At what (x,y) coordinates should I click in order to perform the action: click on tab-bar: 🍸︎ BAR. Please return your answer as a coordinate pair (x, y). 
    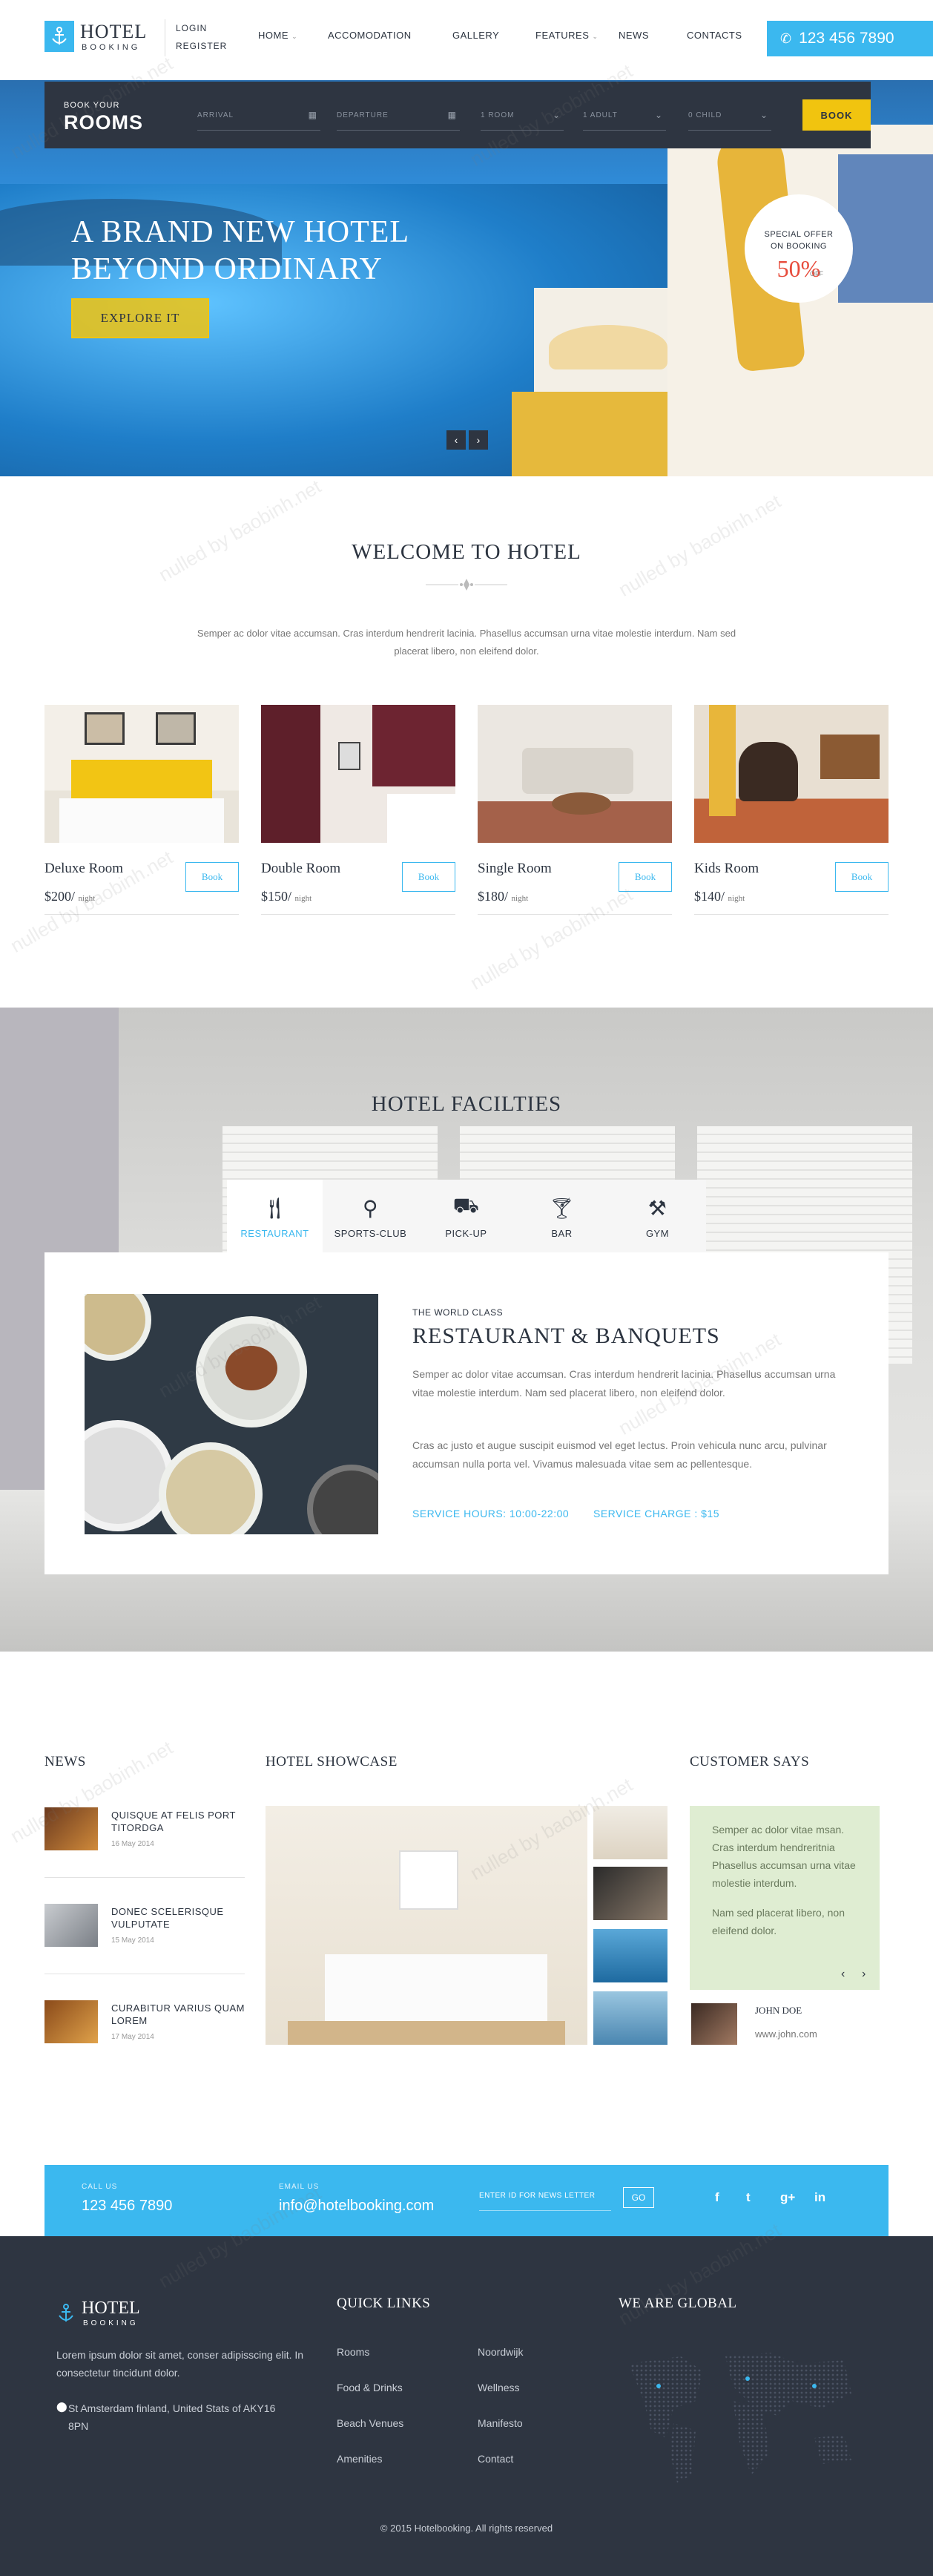
    Looking at the image, I should click on (562, 1216).